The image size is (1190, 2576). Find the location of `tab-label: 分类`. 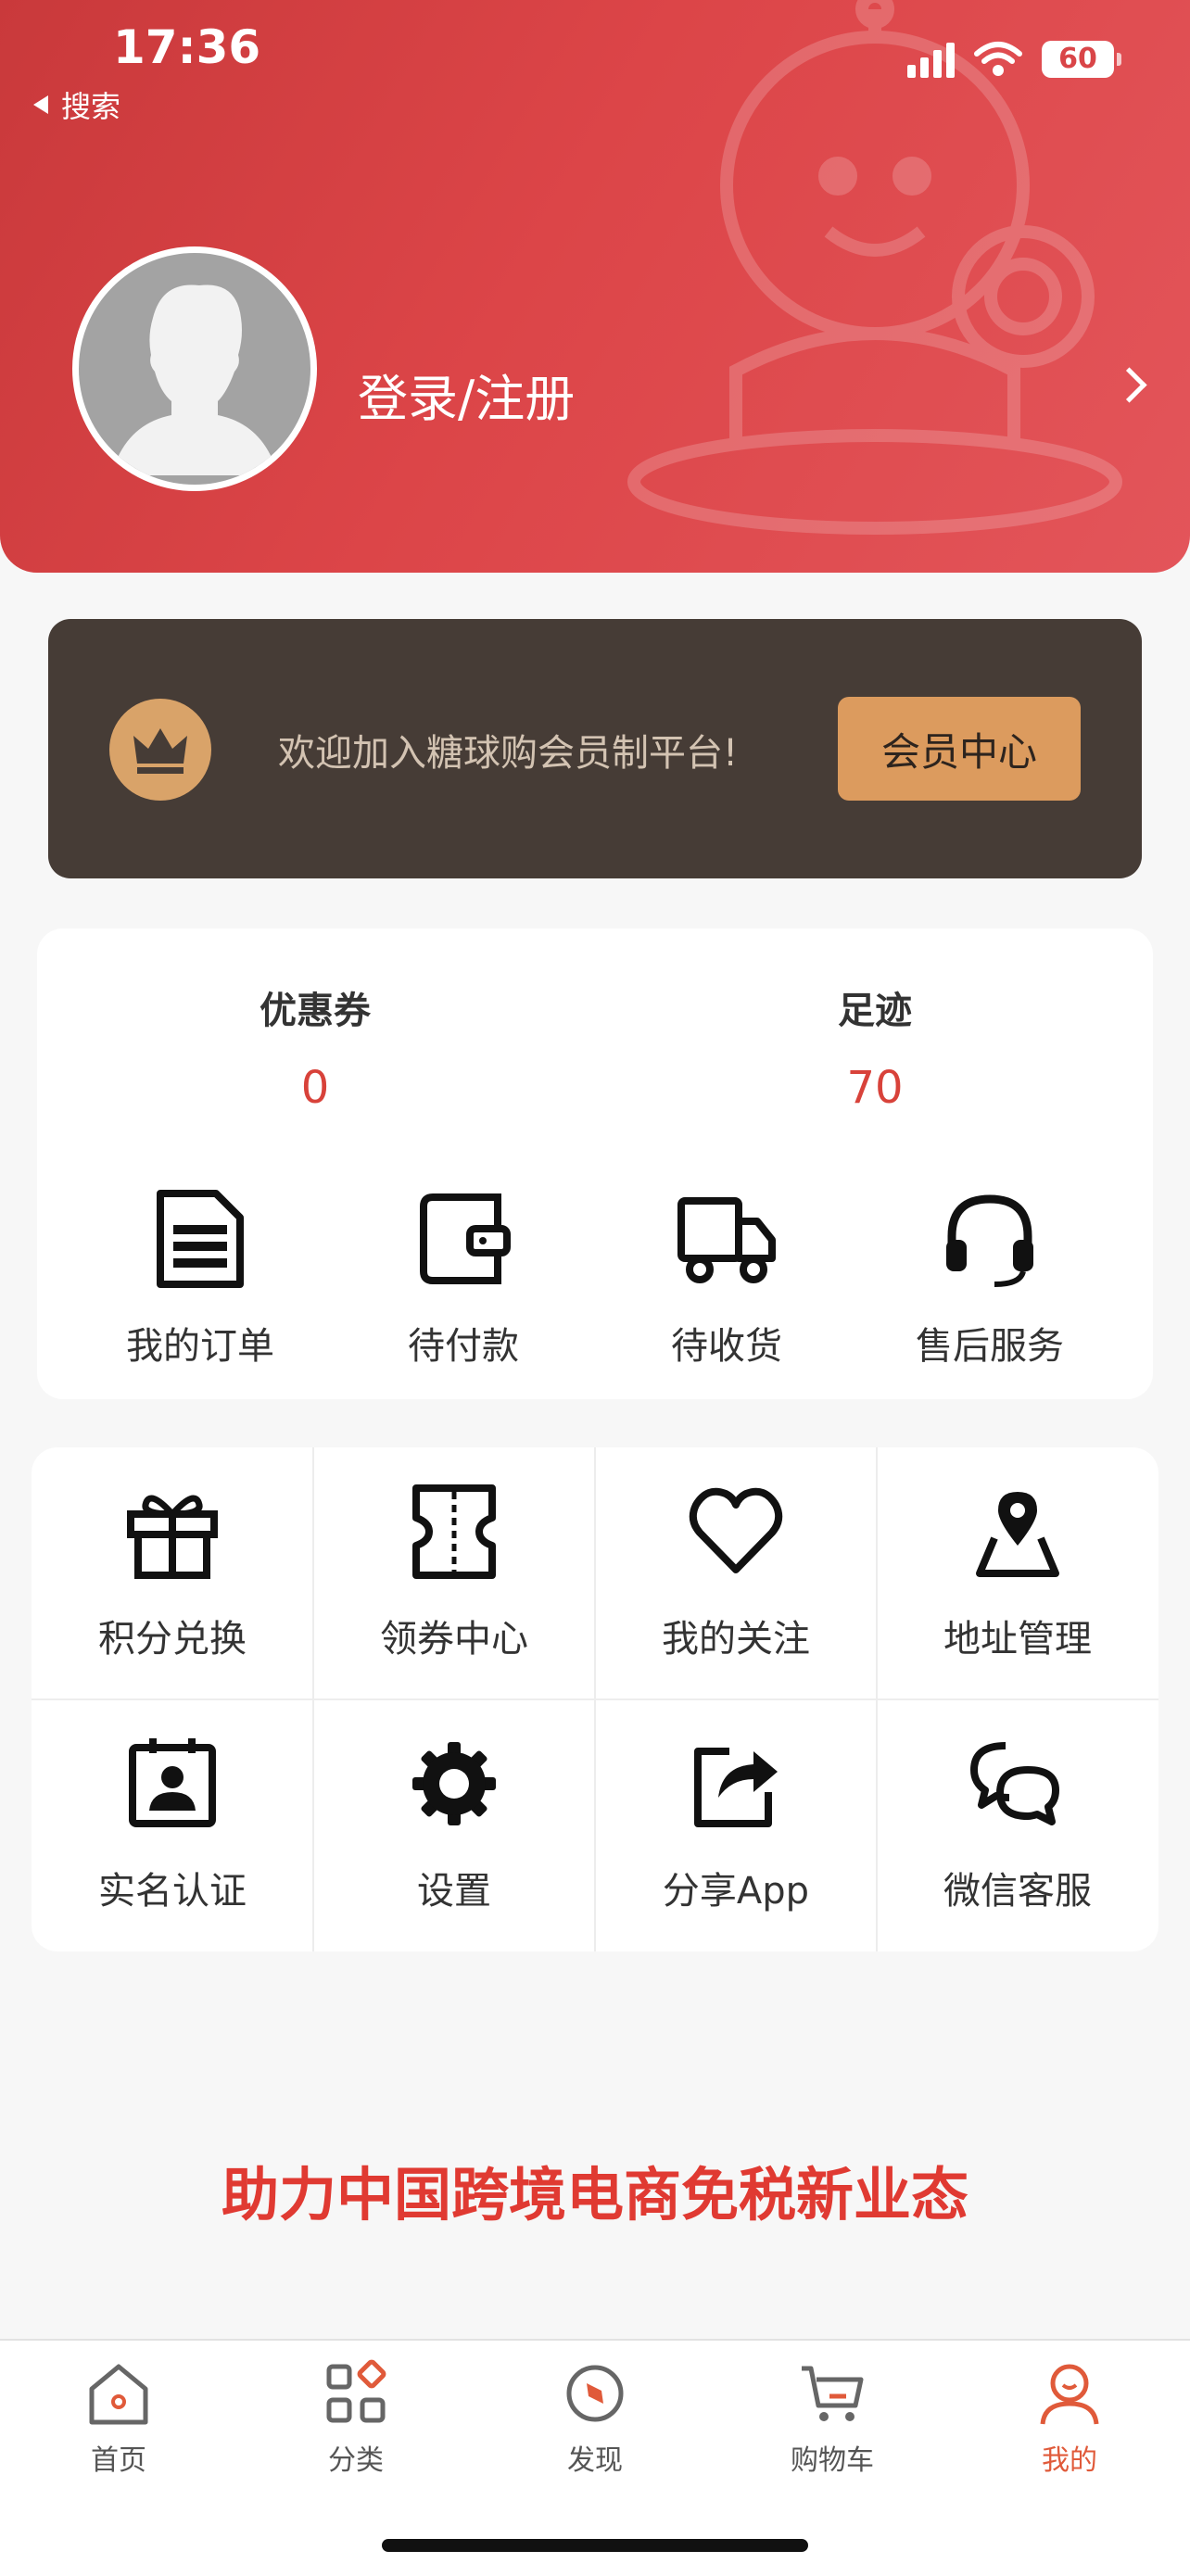

tab-label: 分类 is located at coordinates (356, 2460).